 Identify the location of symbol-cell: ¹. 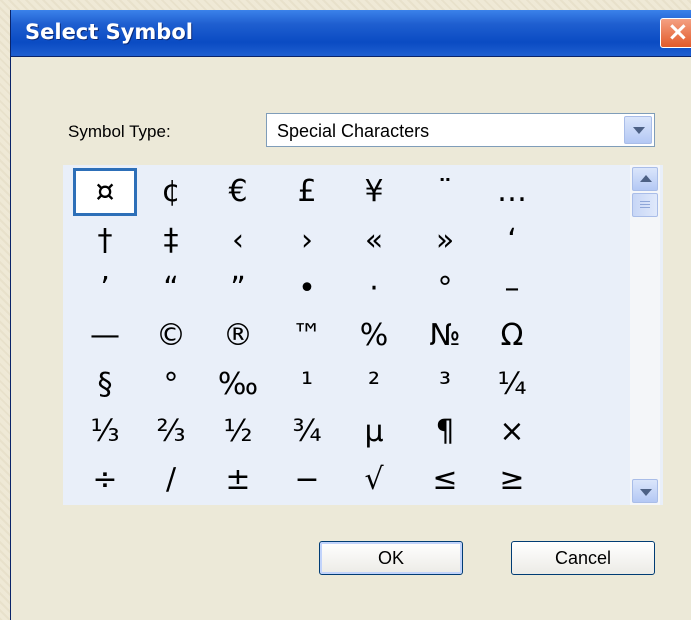
(307, 385).